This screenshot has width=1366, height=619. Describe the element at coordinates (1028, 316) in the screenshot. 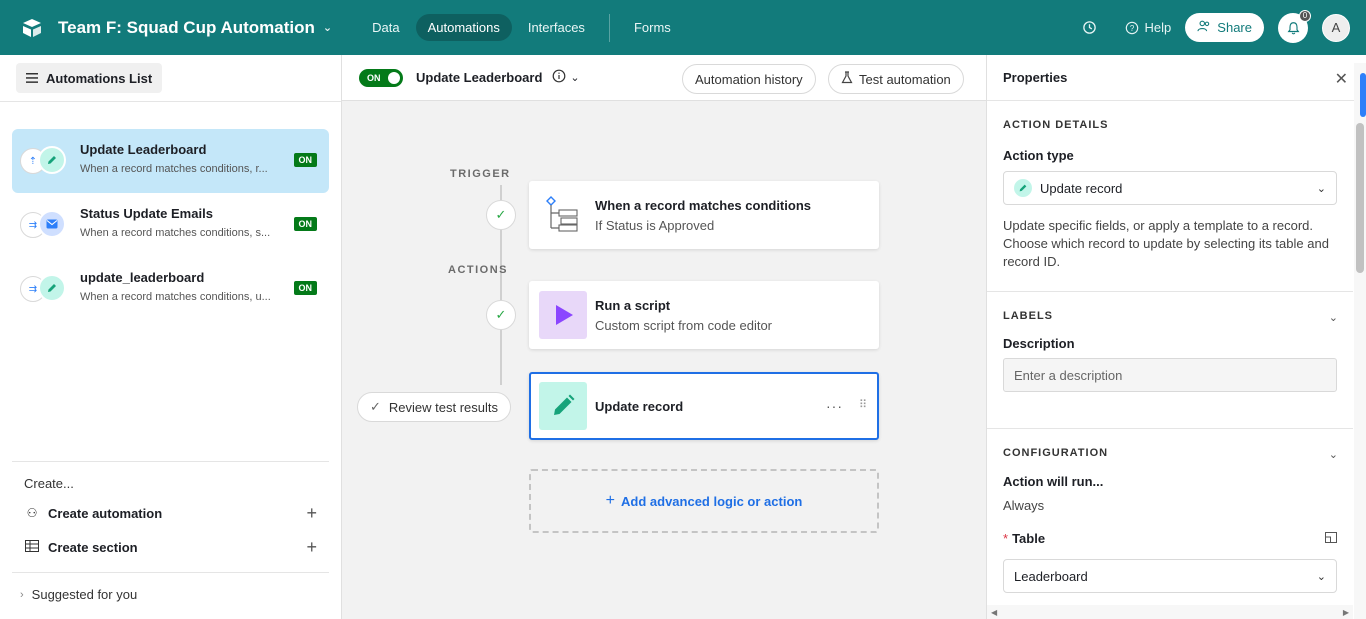

I see `labels-title: LABELS` at that location.